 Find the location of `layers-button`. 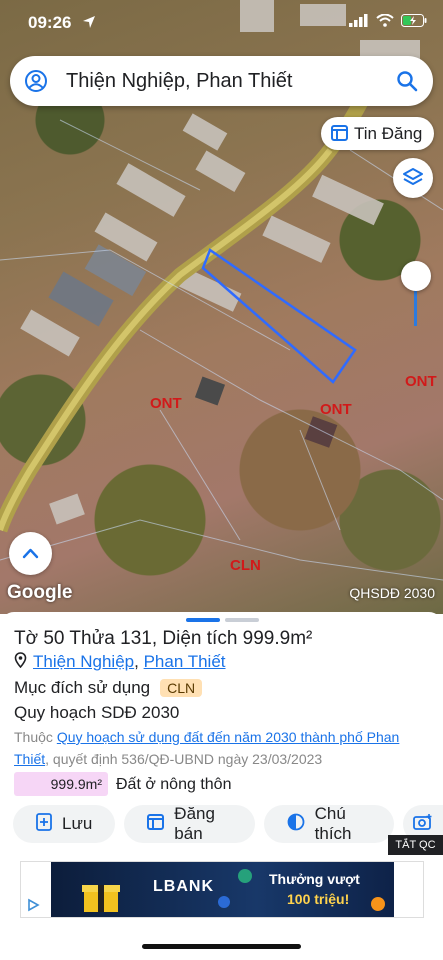

layers-button is located at coordinates (413, 178).